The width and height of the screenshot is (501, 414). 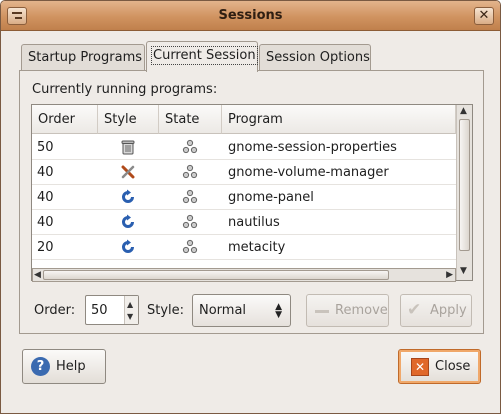 What do you see at coordinates (244, 264) in the screenshot?
I see `table-row` at bounding box center [244, 264].